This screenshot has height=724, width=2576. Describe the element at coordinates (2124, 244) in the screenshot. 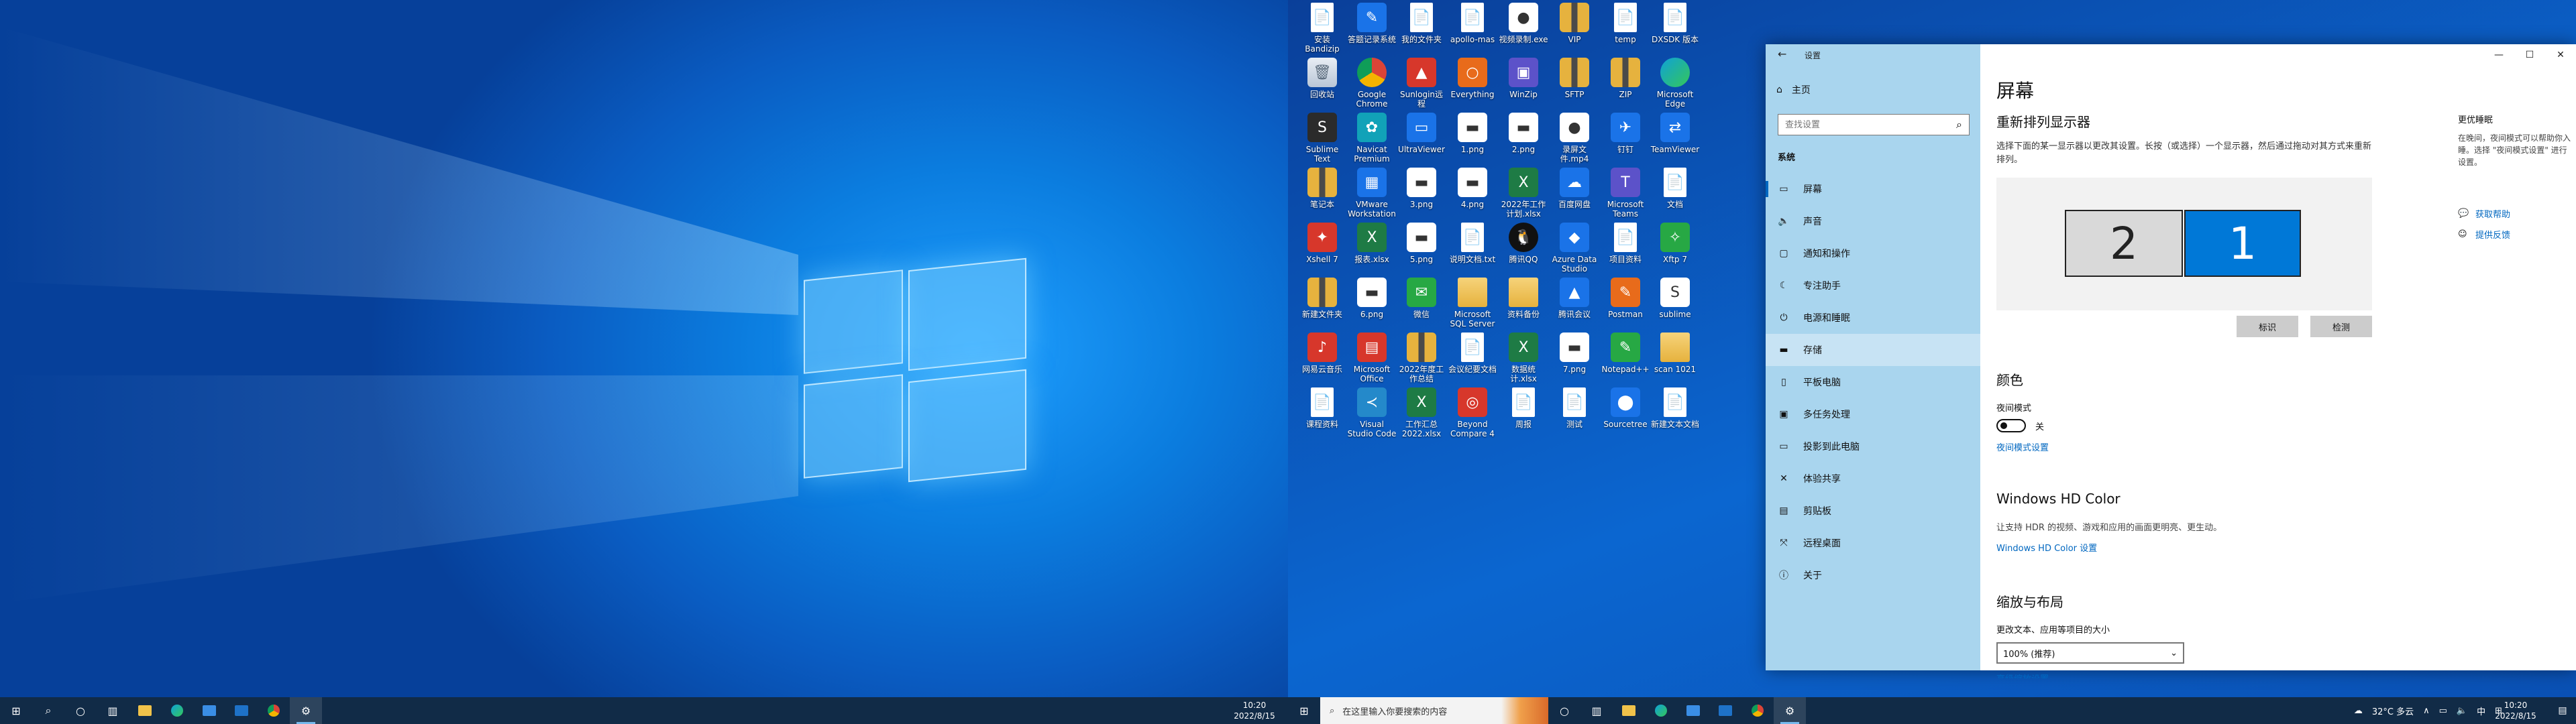

I see `monitor-2-tile: 2` at that location.